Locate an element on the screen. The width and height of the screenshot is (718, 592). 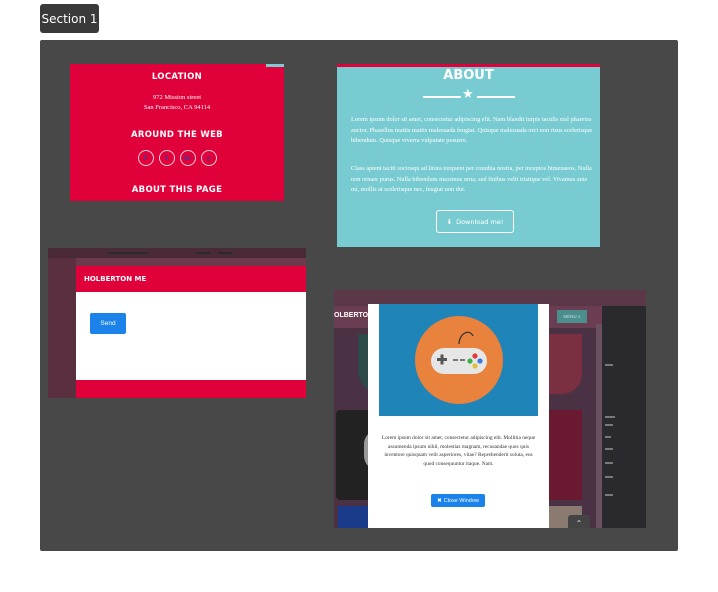
dribbble-icon: ◎ is located at coordinates (208, 158).